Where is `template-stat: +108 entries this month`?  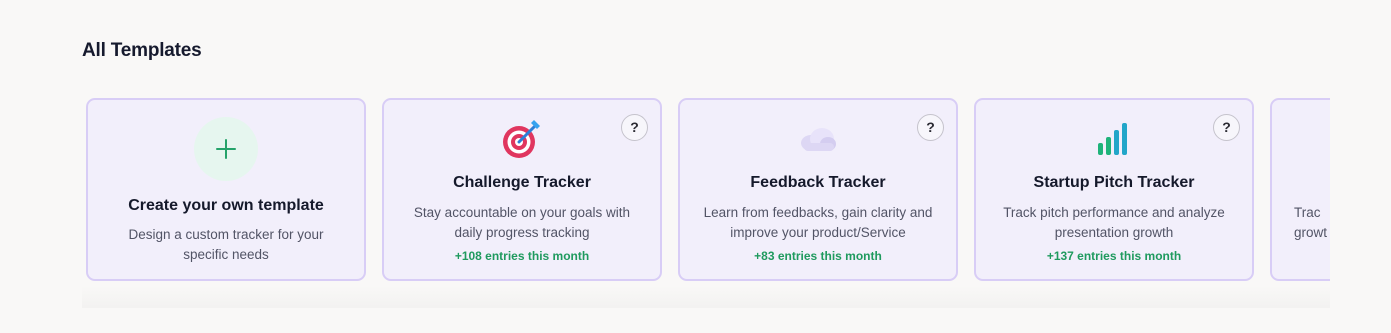 template-stat: +108 entries this month is located at coordinates (522, 256).